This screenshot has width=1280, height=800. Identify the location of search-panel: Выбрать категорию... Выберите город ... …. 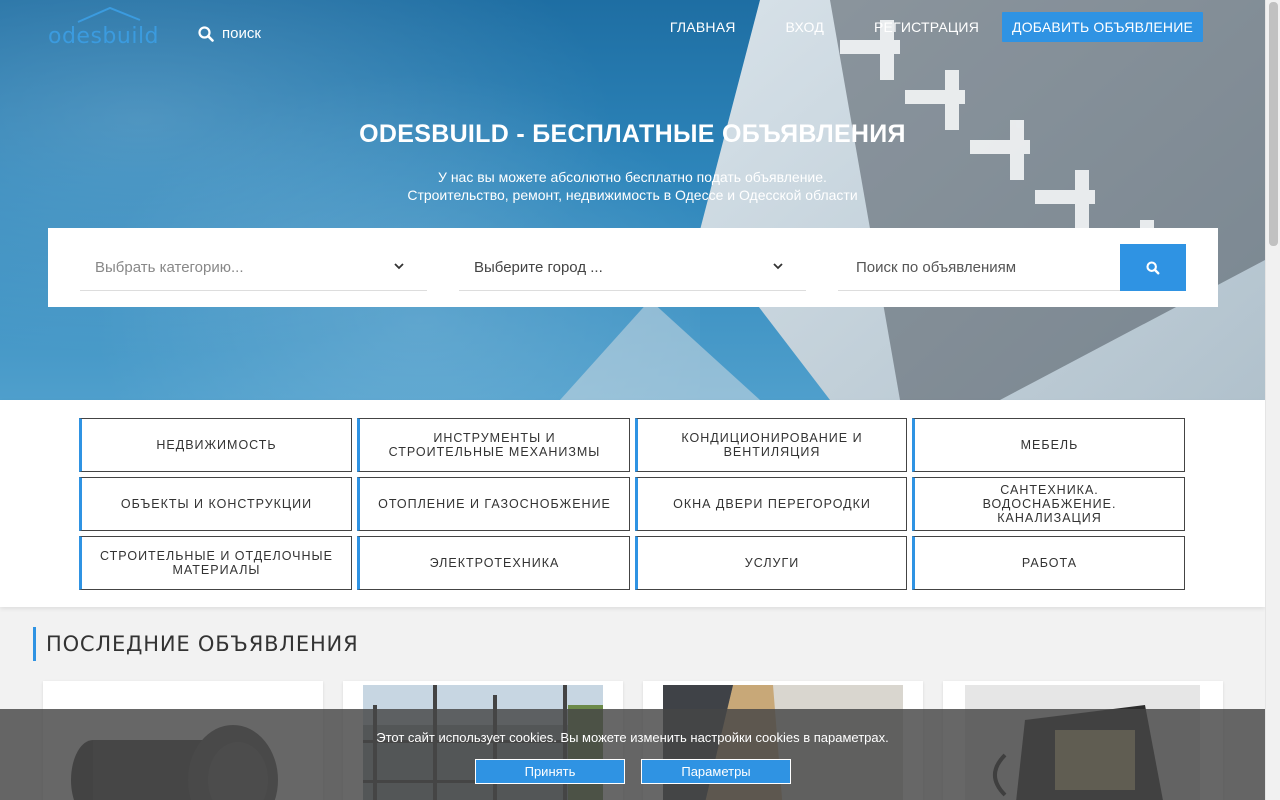
(633, 267).